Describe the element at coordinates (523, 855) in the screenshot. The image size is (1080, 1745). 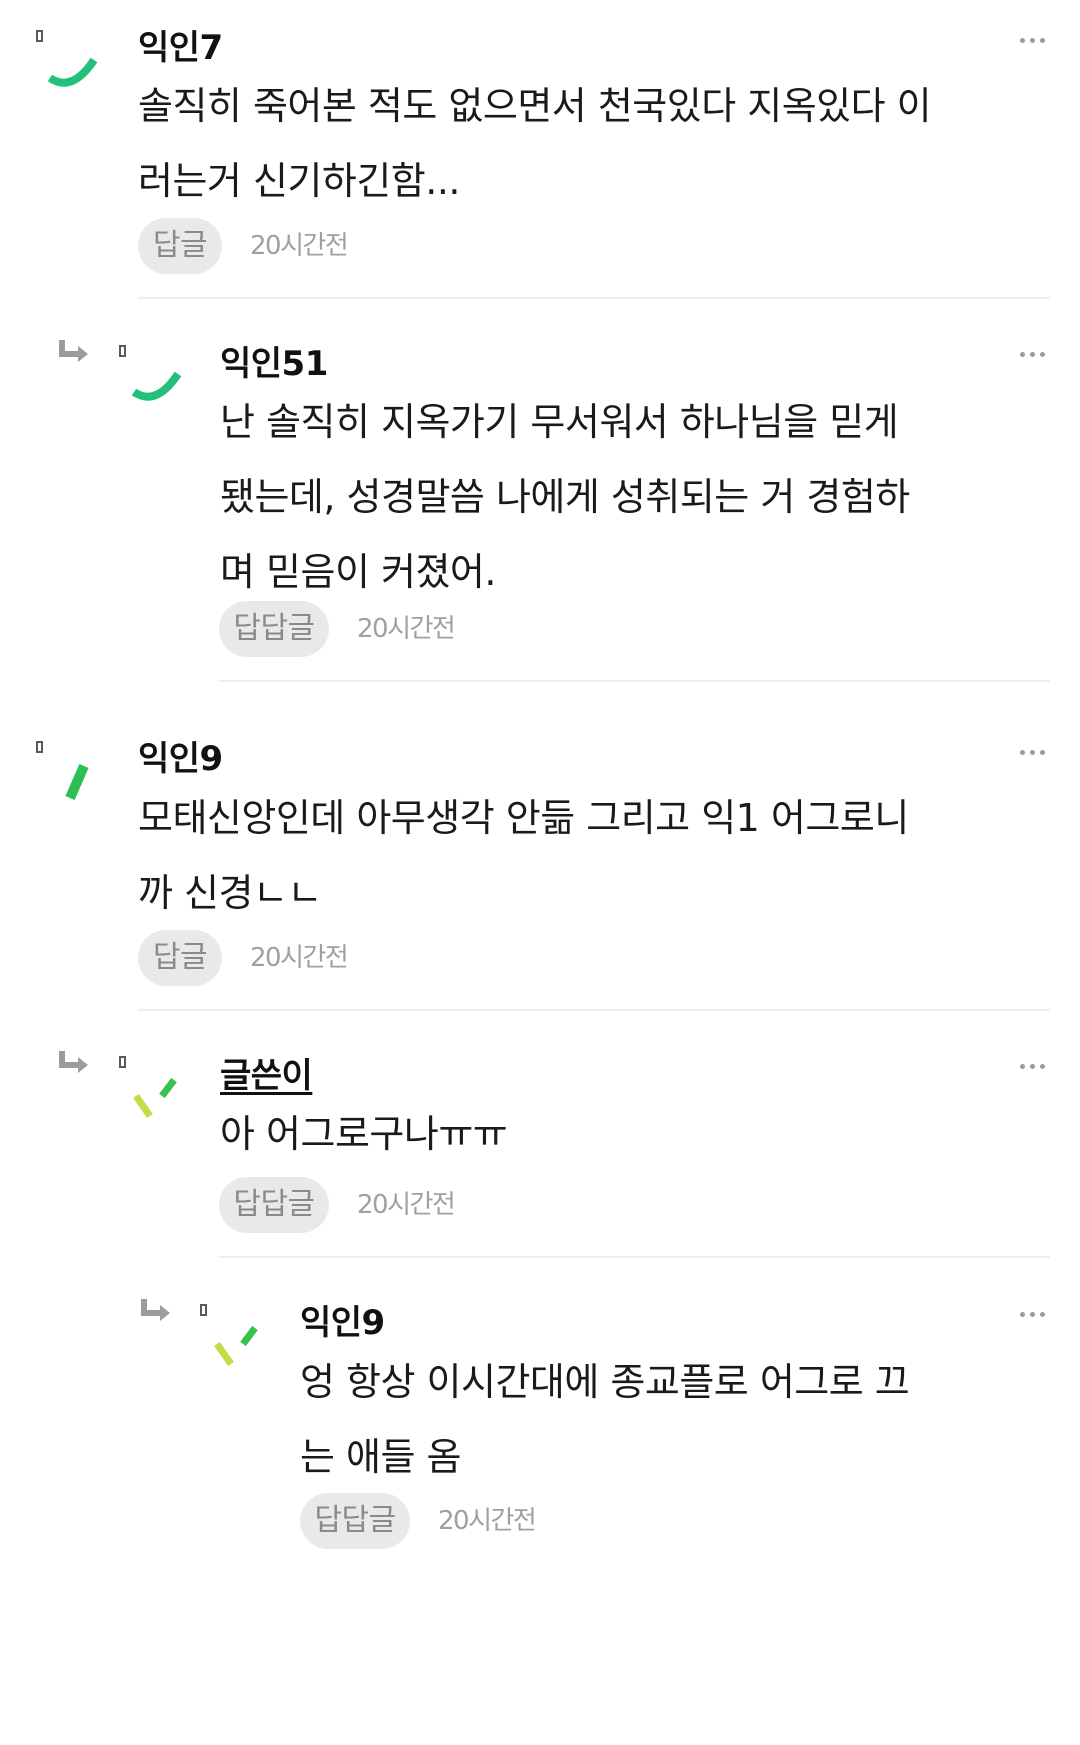
I see `comment-body: 모태신앙인데 아무생각 안듦 그리고 익1 어그로니까 신경ㄴㄴ` at that location.